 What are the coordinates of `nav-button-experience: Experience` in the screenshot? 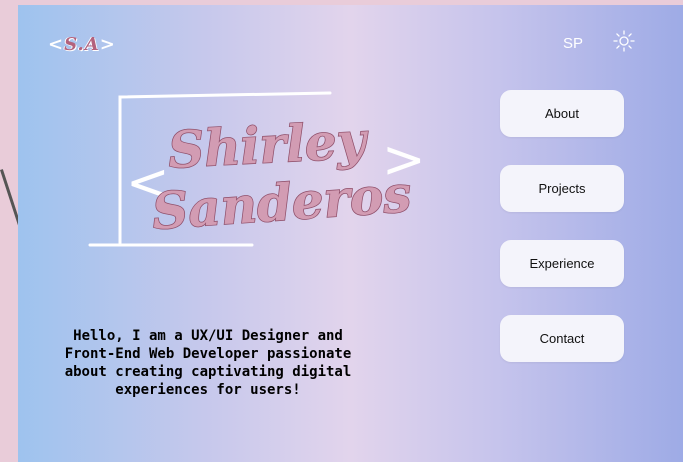 It's located at (562, 263).